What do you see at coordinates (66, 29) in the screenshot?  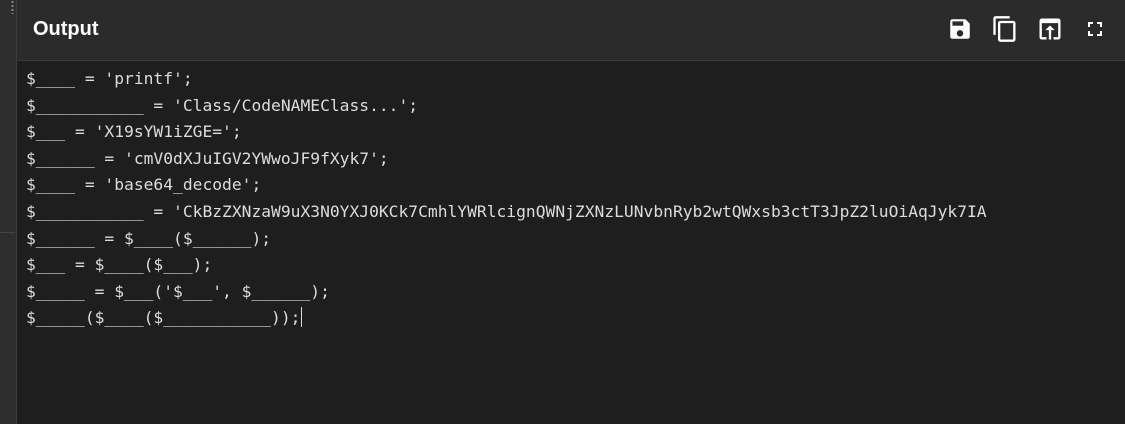 I see `panel-title: Output` at bounding box center [66, 29].